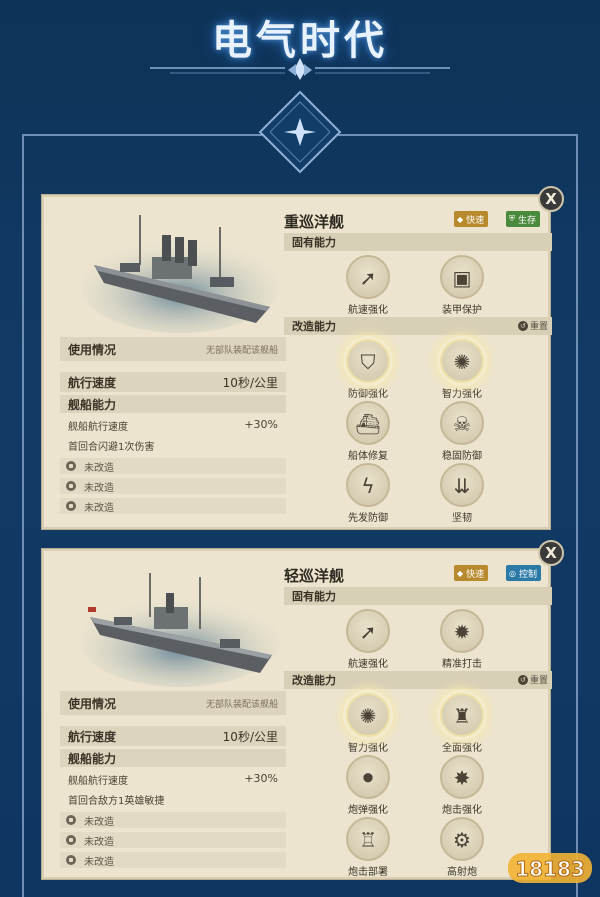 This screenshot has width=600, height=897. What do you see at coordinates (173, 404) in the screenshot?
I see `ability-title-row: 舰船能力` at bounding box center [173, 404].